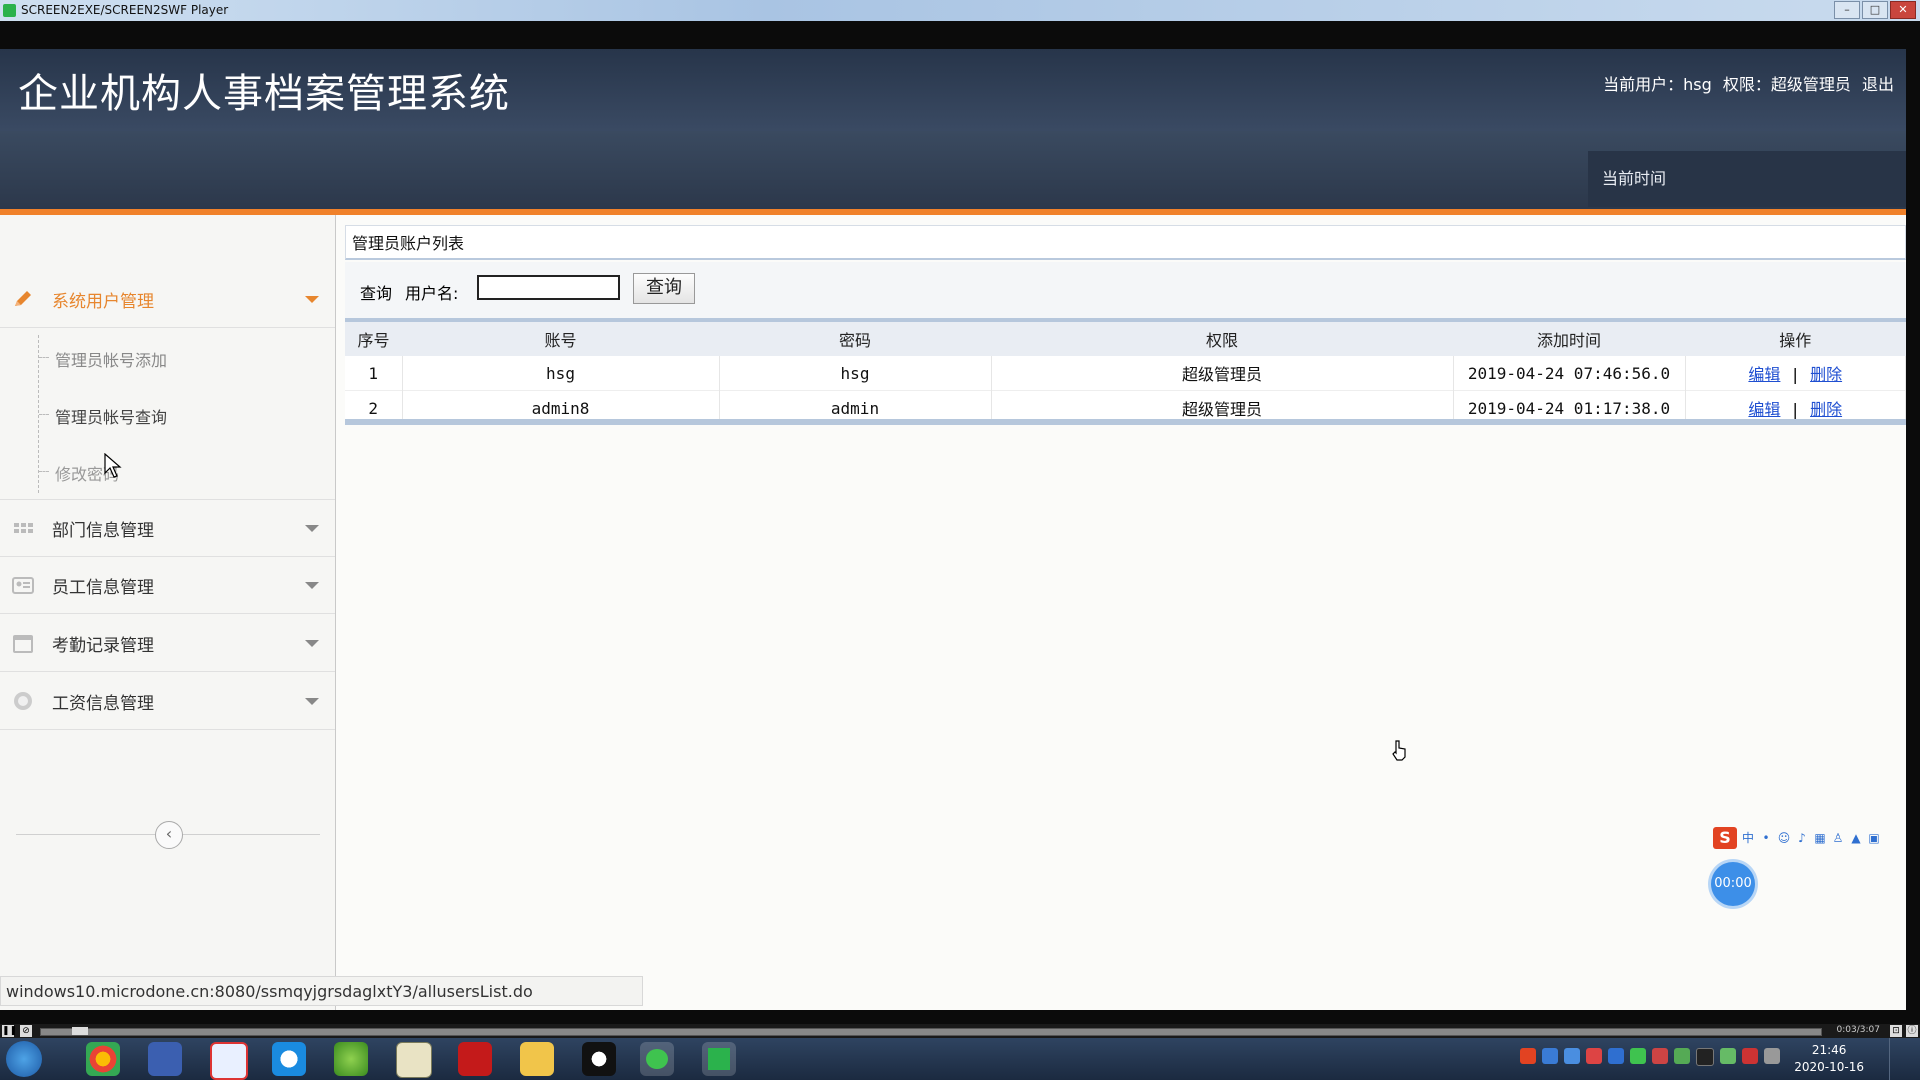  I want to click on info-icon: ⓘ, so click(1912, 1031).